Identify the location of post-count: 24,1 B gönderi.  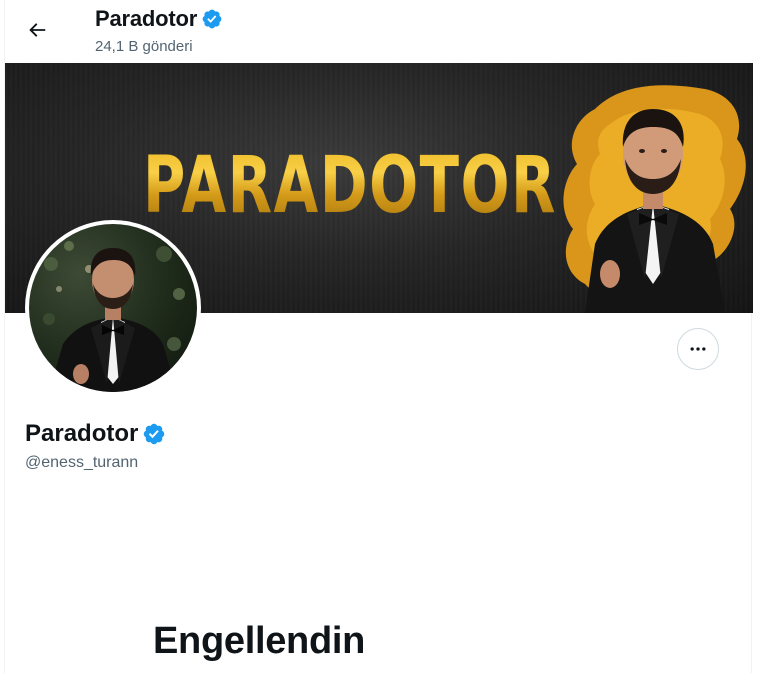
(144, 46).